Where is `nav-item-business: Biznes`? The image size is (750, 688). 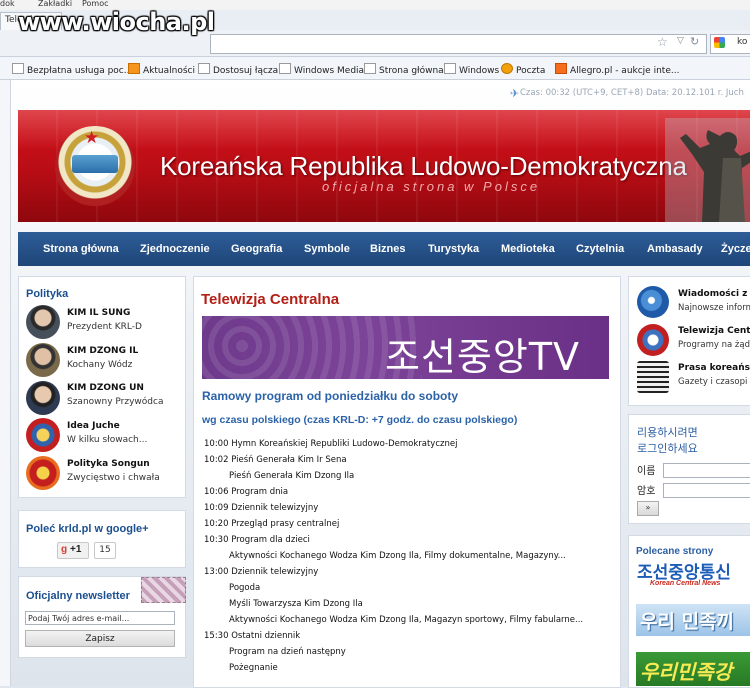
nav-item-business: Biznes is located at coordinates (387, 249).